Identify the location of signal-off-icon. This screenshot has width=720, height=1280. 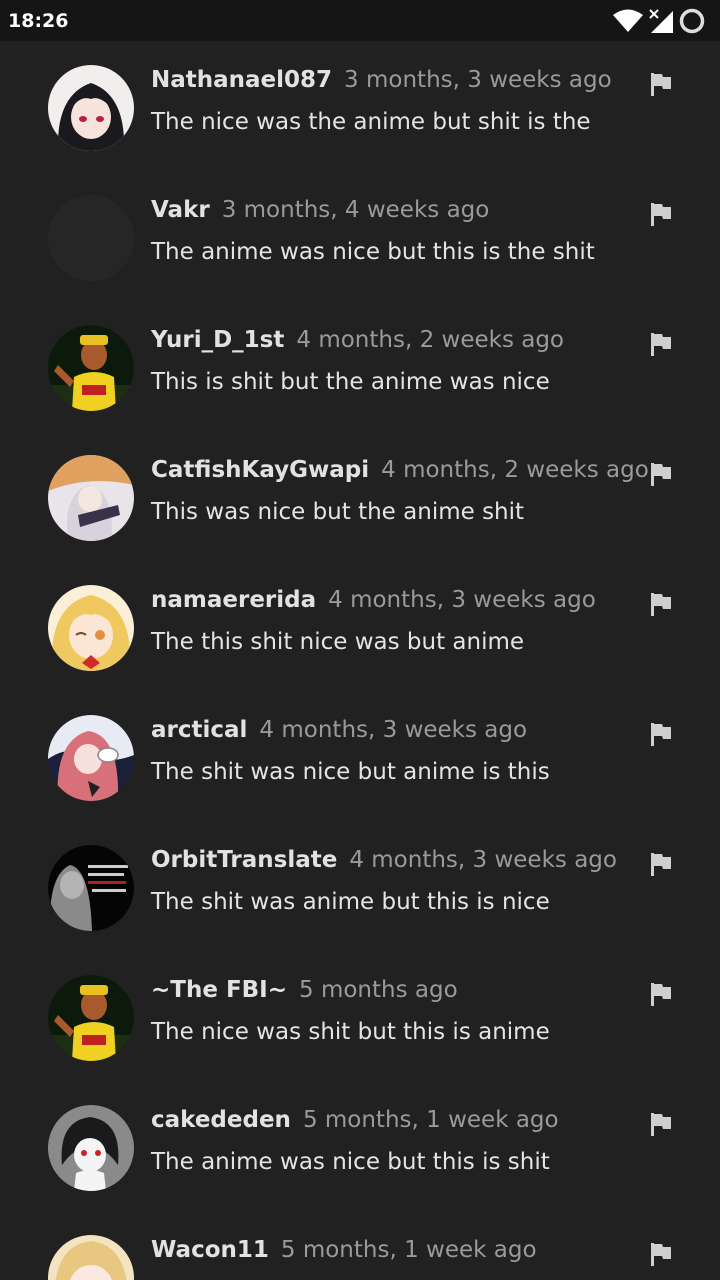
(661, 21).